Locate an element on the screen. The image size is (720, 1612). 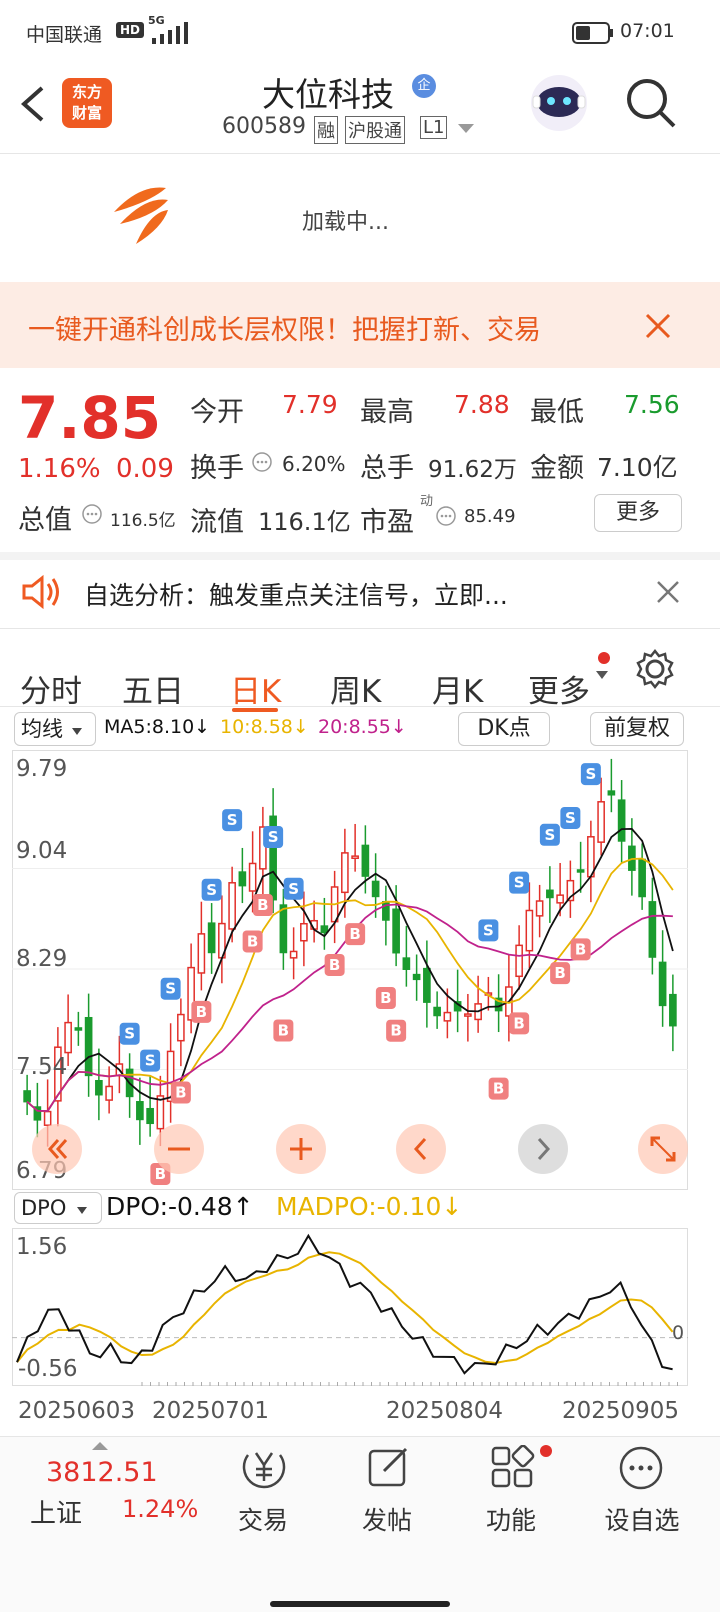
tab-intraday: 分时 is located at coordinates (51, 688).